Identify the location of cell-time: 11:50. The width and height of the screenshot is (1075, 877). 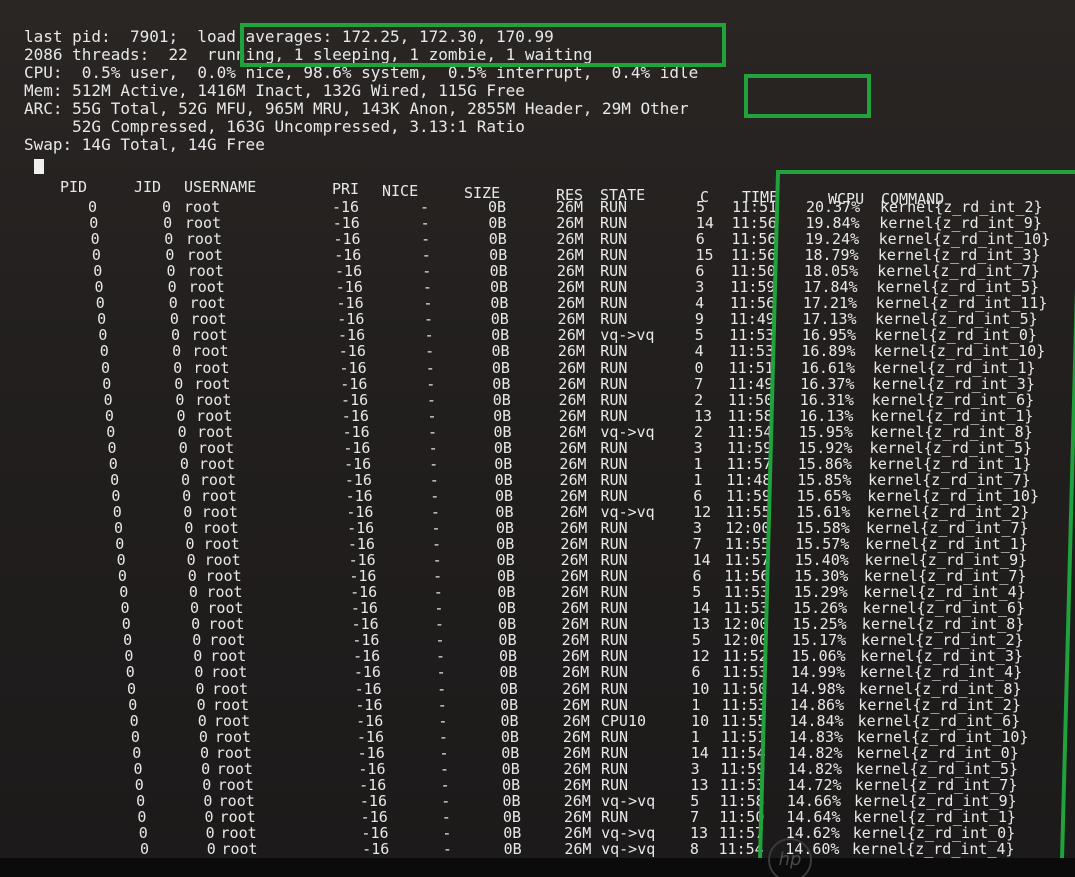
(753, 271).